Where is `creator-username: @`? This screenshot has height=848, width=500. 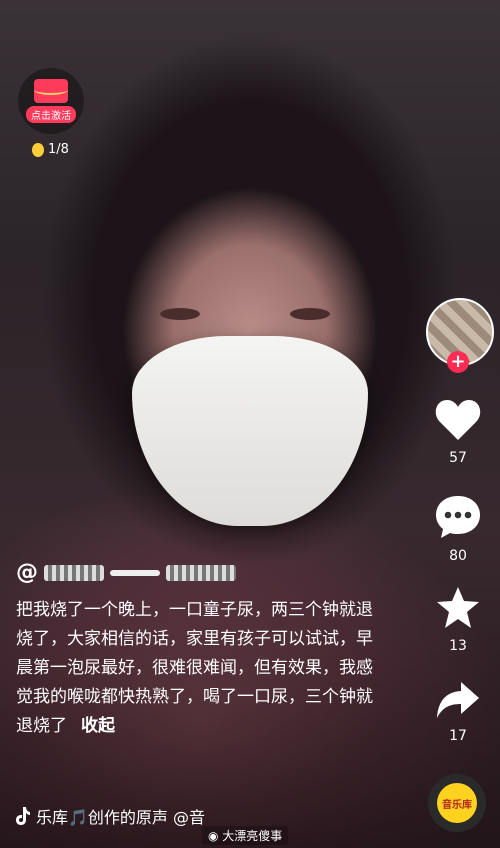 creator-username: @ is located at coordinates (126, 572).